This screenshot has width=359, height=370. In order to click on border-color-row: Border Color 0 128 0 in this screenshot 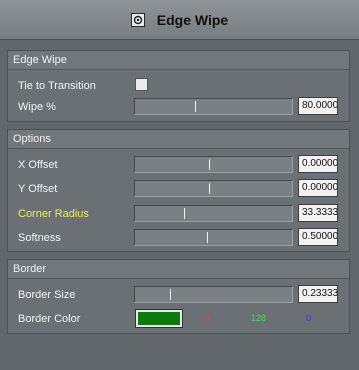, I will do `click(179, 320)`.